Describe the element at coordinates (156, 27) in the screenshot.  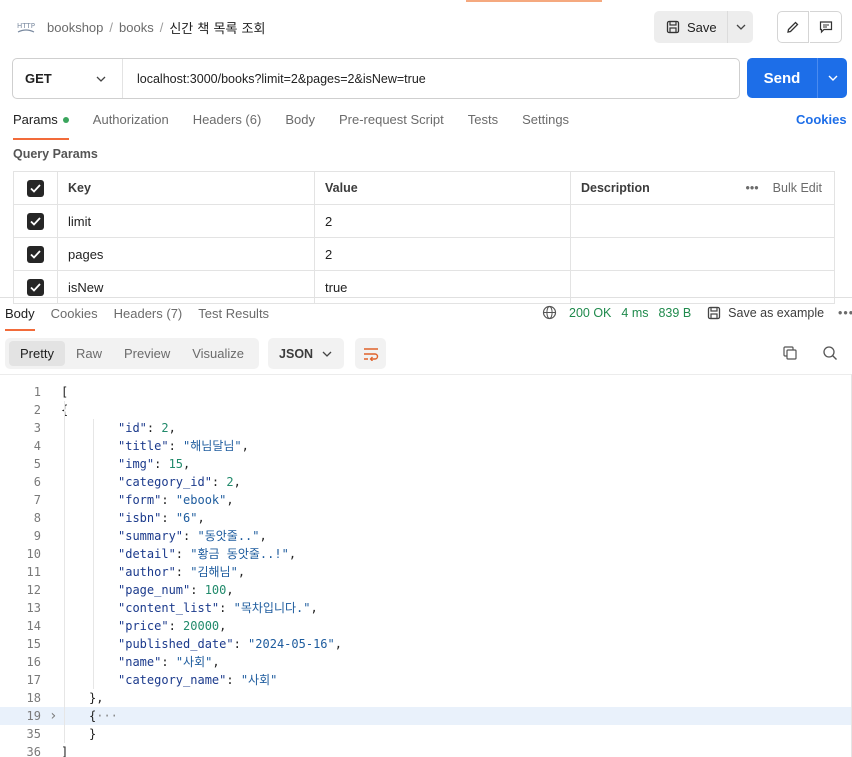
I see `breadcrumb: bookshop / books / 신간 책 목록 조회` at that location.